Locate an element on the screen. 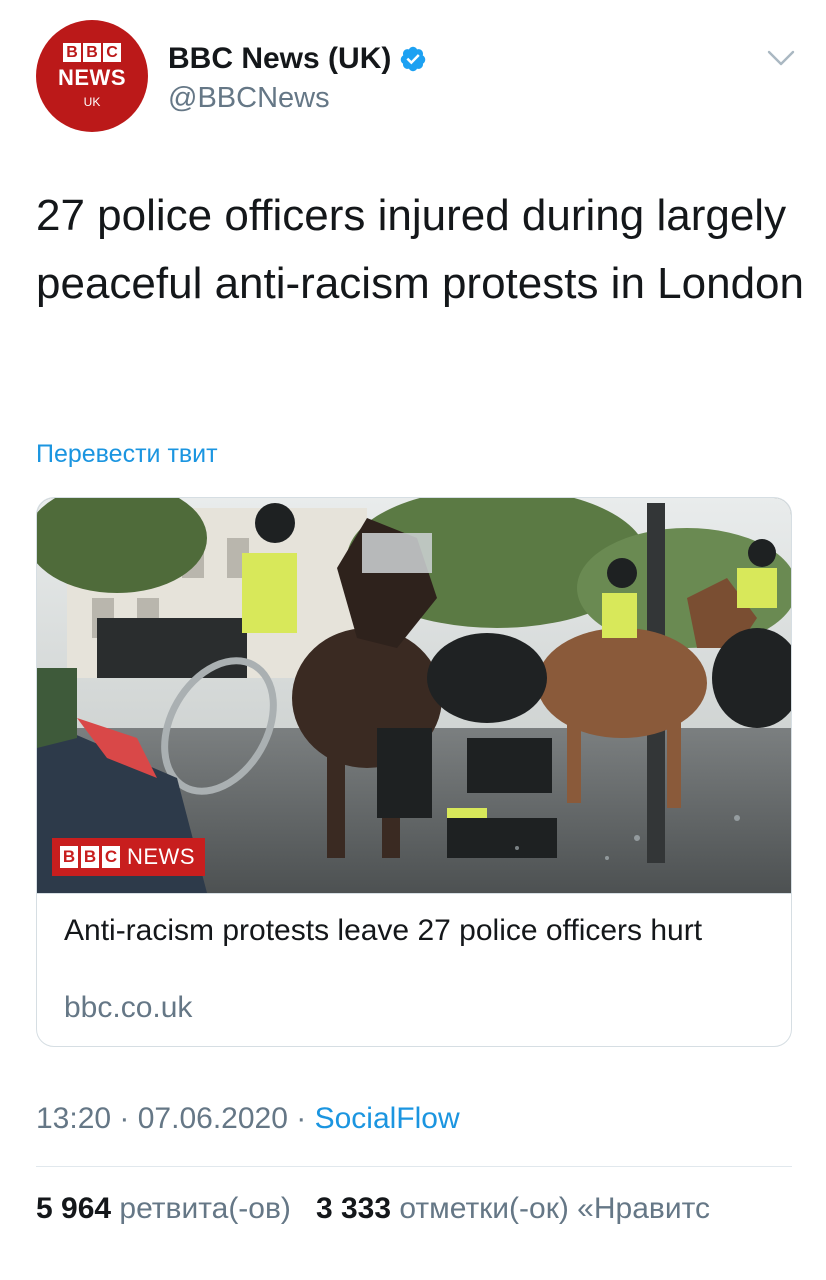 The width and height of the screenshot is (826, 1280). author-display-name-row: BBC News (UK) is located at coordinates (297, 59).